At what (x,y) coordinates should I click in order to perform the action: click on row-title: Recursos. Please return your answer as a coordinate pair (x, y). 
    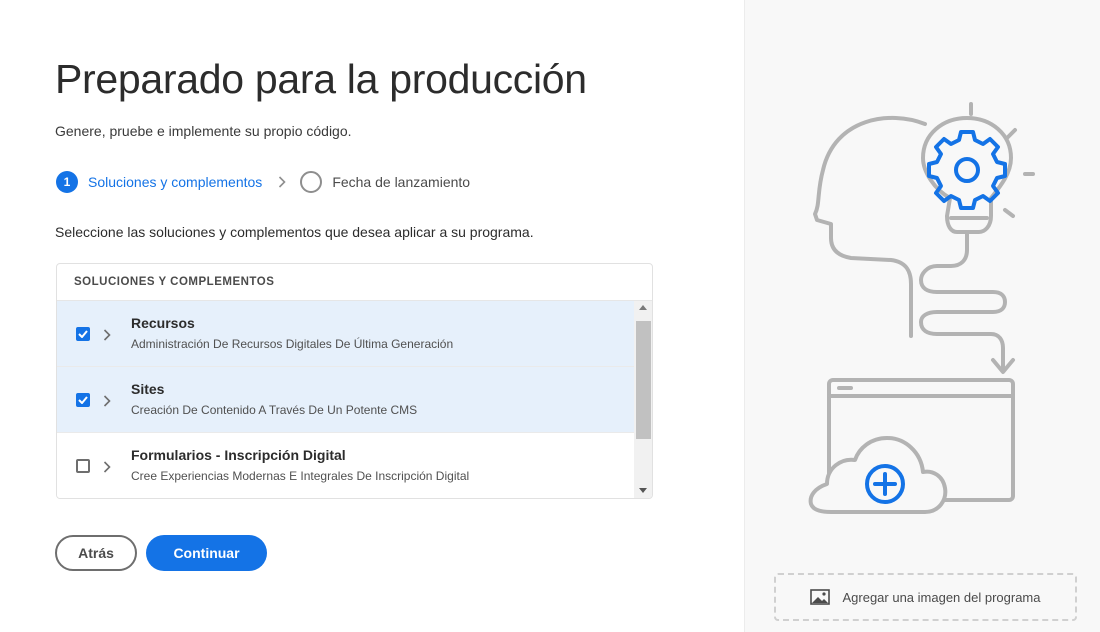
    Looking at the image, I should click on (163, 323).